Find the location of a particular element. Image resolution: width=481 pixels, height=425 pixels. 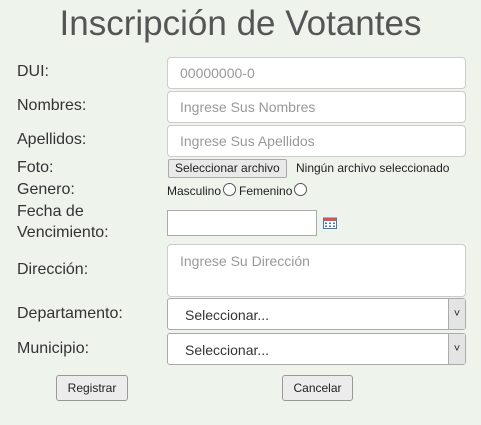

nombres-input: Ingrese Sus Nombres is located at coordinates (316, 107).